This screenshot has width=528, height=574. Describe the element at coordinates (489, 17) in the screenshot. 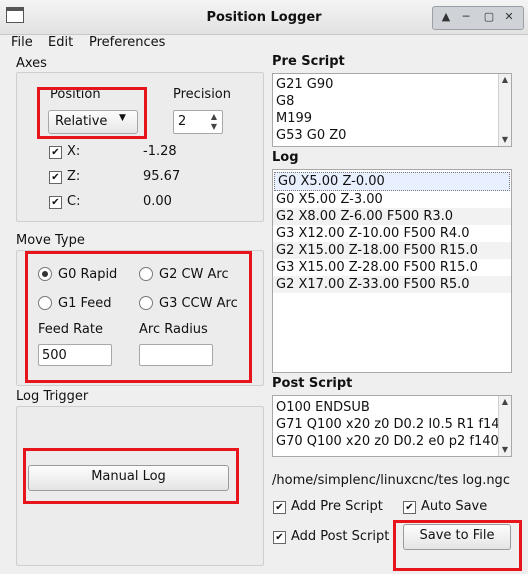

I see `maximize-icon: ▢` at that location.